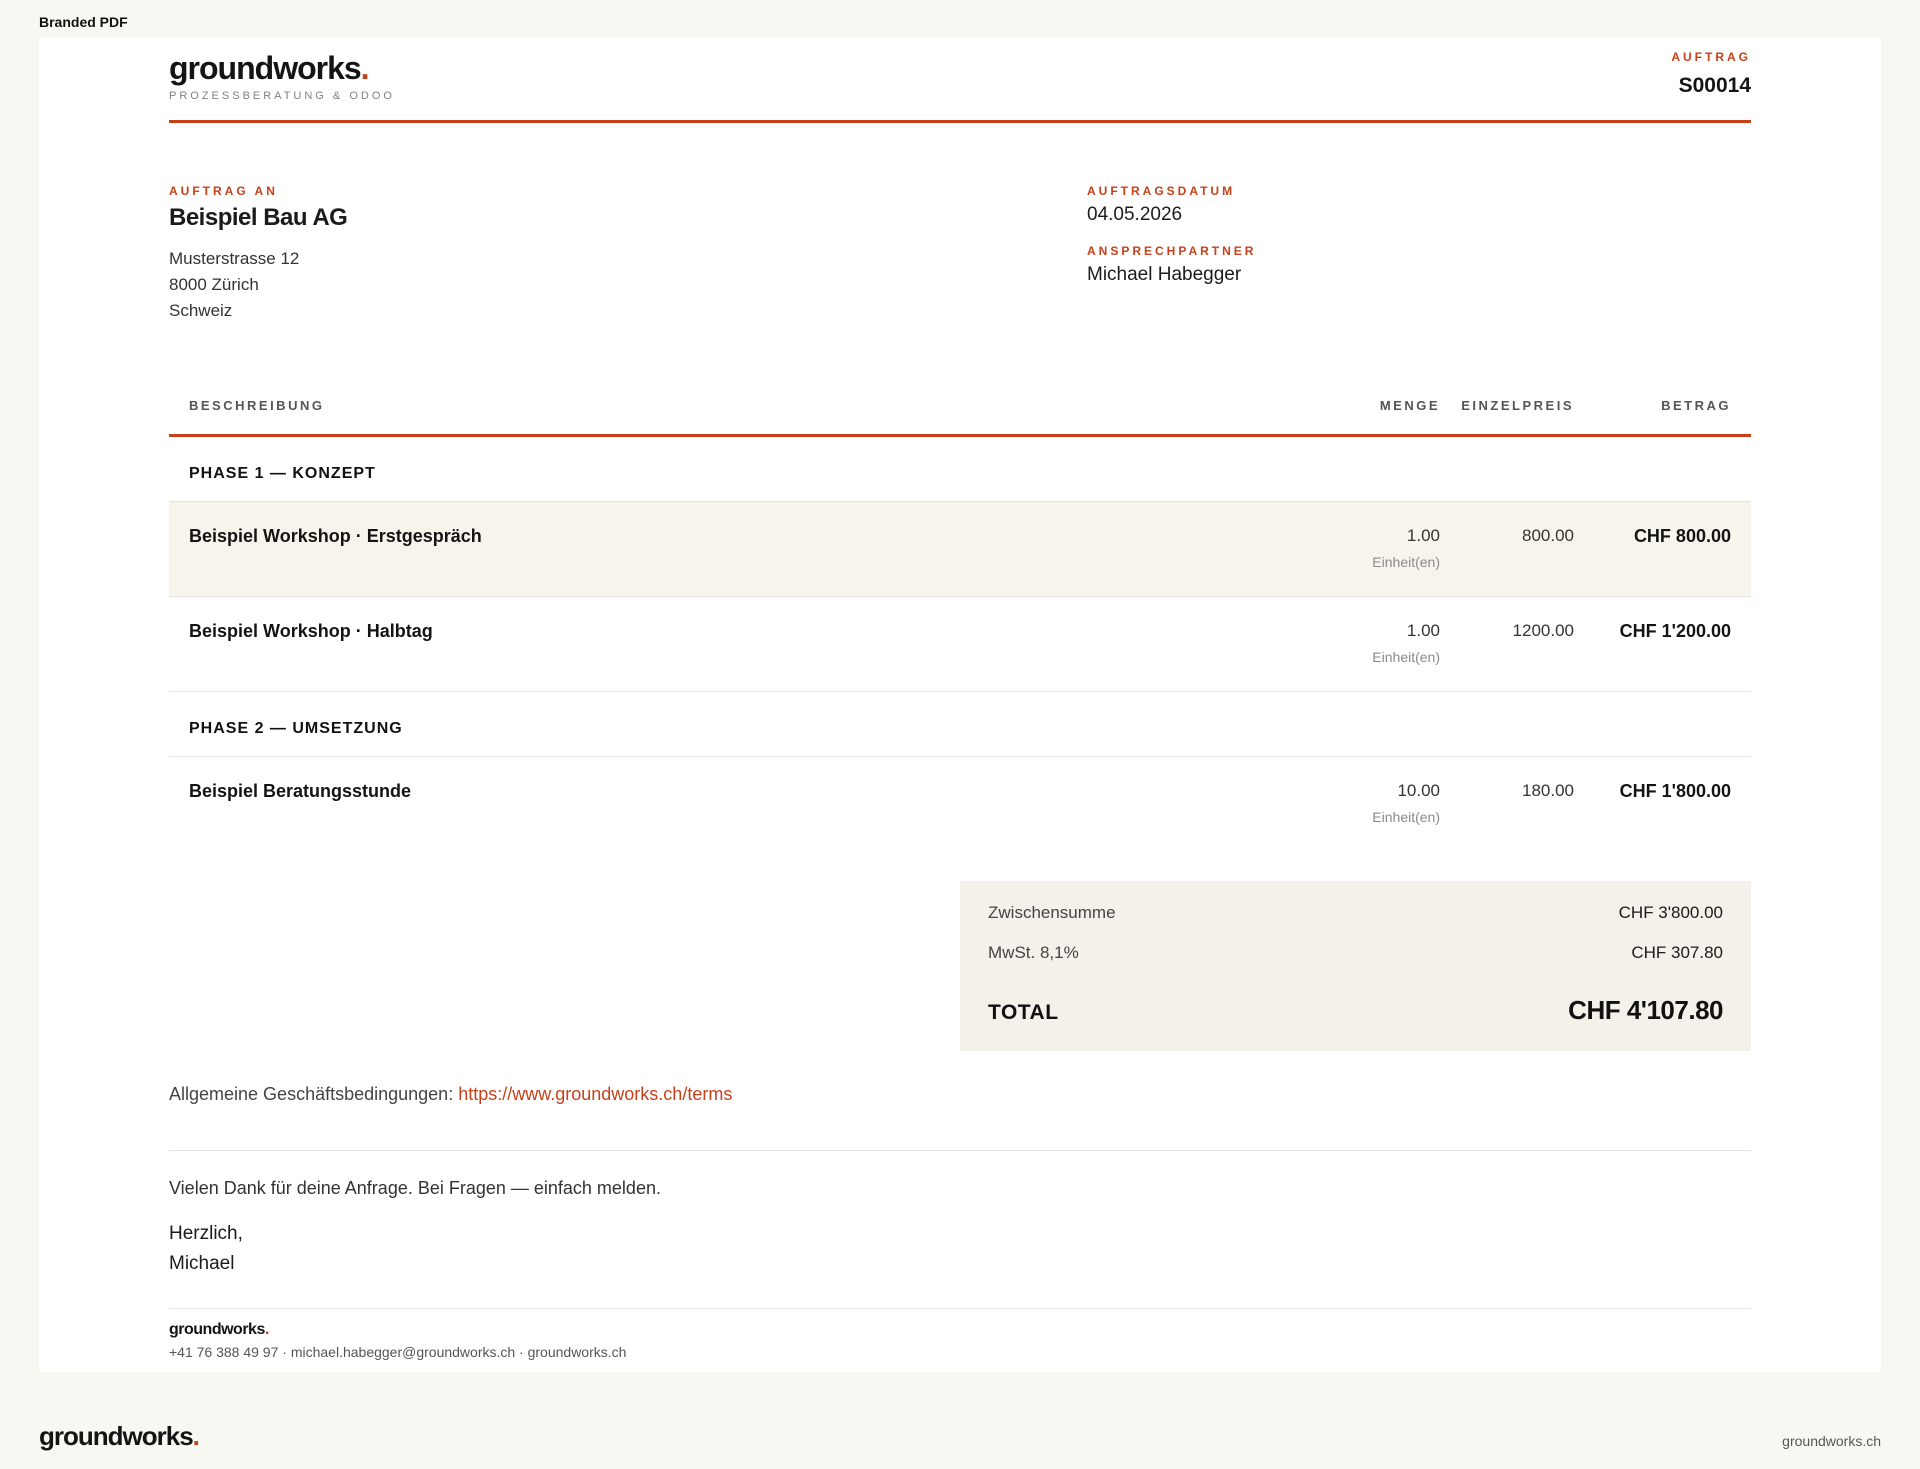 This screenshot has width=1920, height=1469. Describe the element at coordinates (1406, 803) in the screenshot. I see `line-quantity: 10.00 Einheit(en)` at that location.